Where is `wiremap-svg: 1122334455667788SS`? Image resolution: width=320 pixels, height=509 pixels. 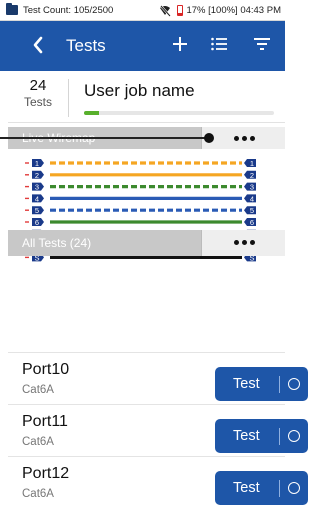 wiremap-svg: 1122334455667788SS is located at coordinates (140, 210).